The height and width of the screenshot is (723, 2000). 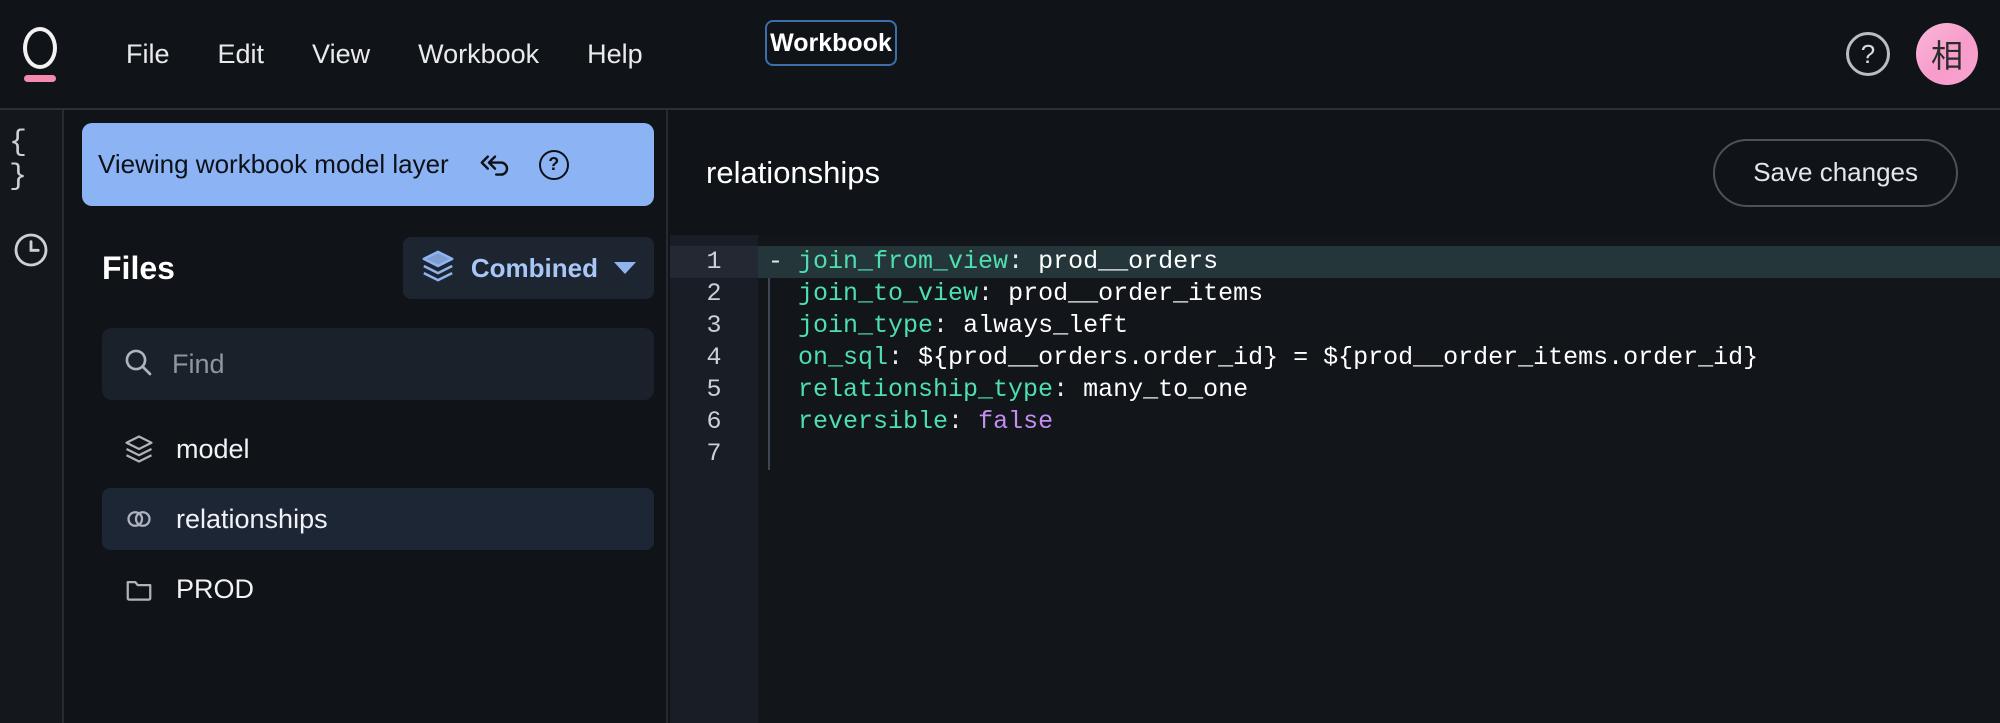 I want to click on code-token: prod__orders, so click(x=1128, y=261).